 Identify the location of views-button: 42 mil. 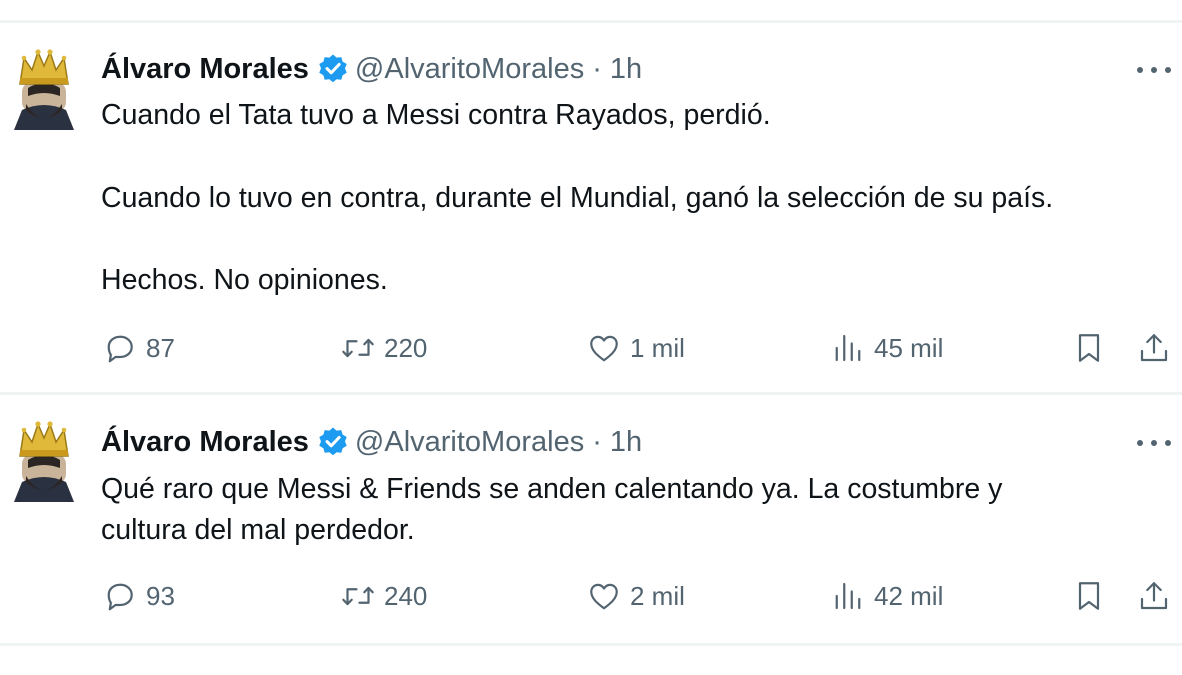
(886, 596).